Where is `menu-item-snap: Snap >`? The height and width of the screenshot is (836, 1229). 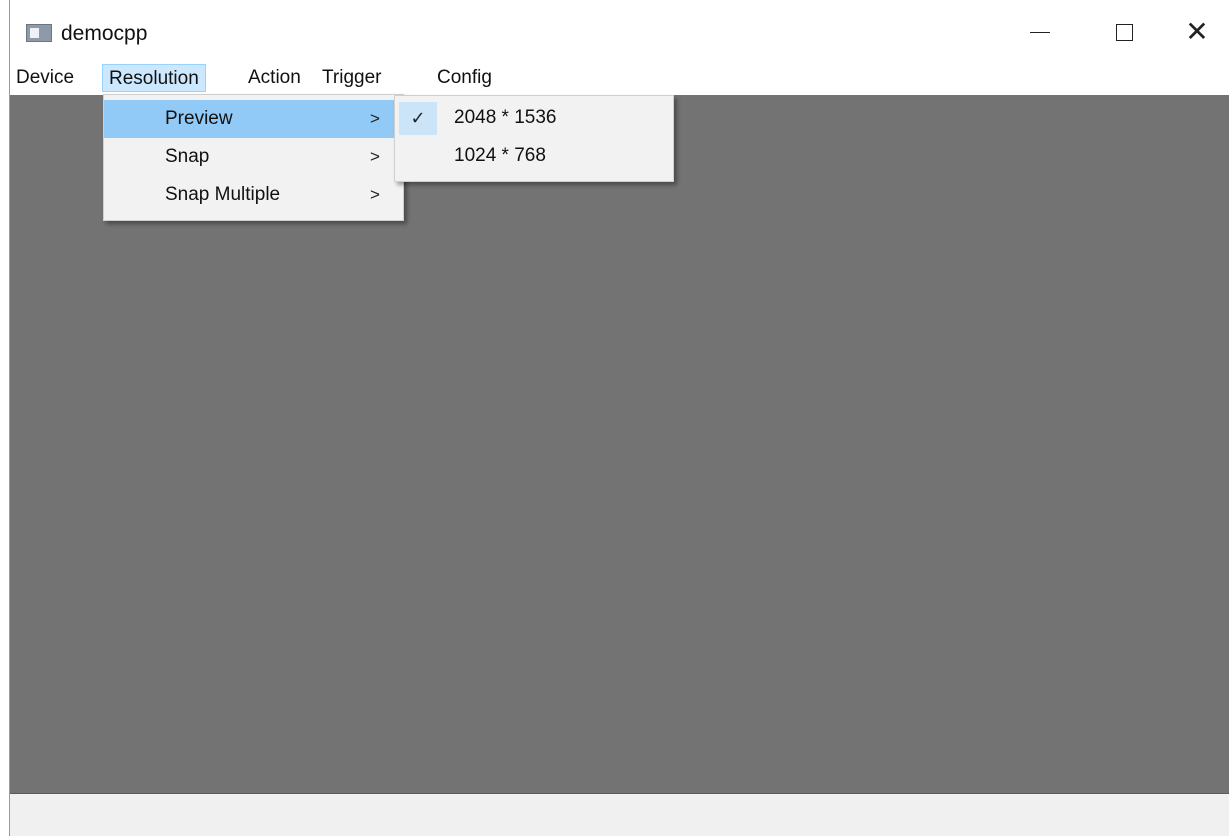
menu-item-snap: Snap > is located at coordinates (253, 157).